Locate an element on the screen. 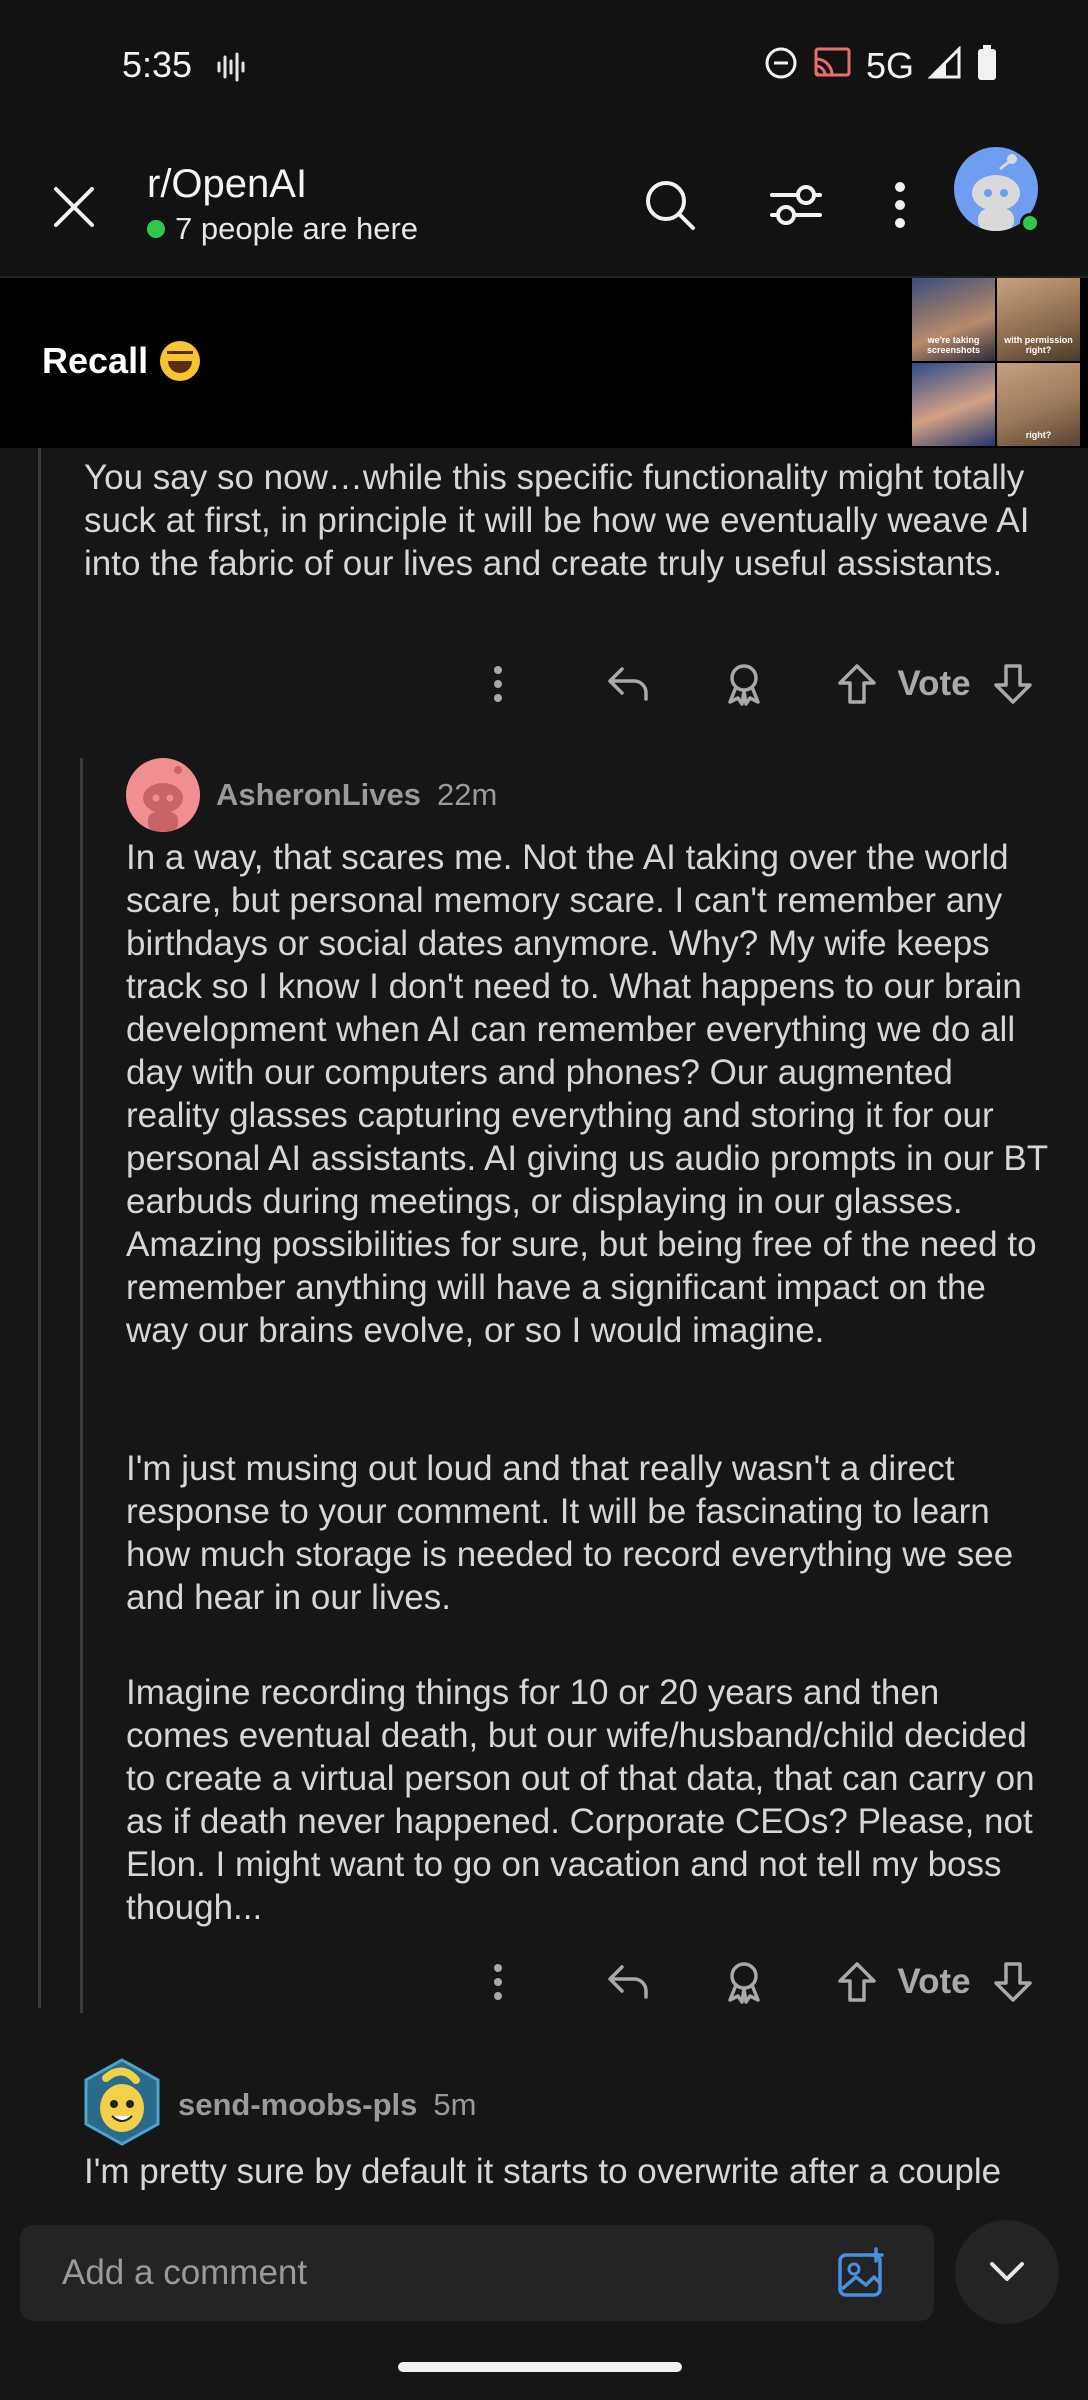 The image size is (1088, 2400). comment-age: 5m is located at coordinates (455, 2104).